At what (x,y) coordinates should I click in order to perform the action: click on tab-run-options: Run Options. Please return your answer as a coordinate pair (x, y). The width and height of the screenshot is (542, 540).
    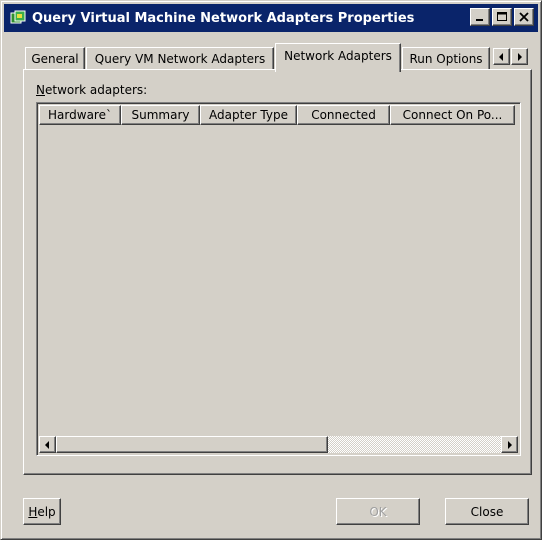
    Looking at the image, I should click on (446, 58).